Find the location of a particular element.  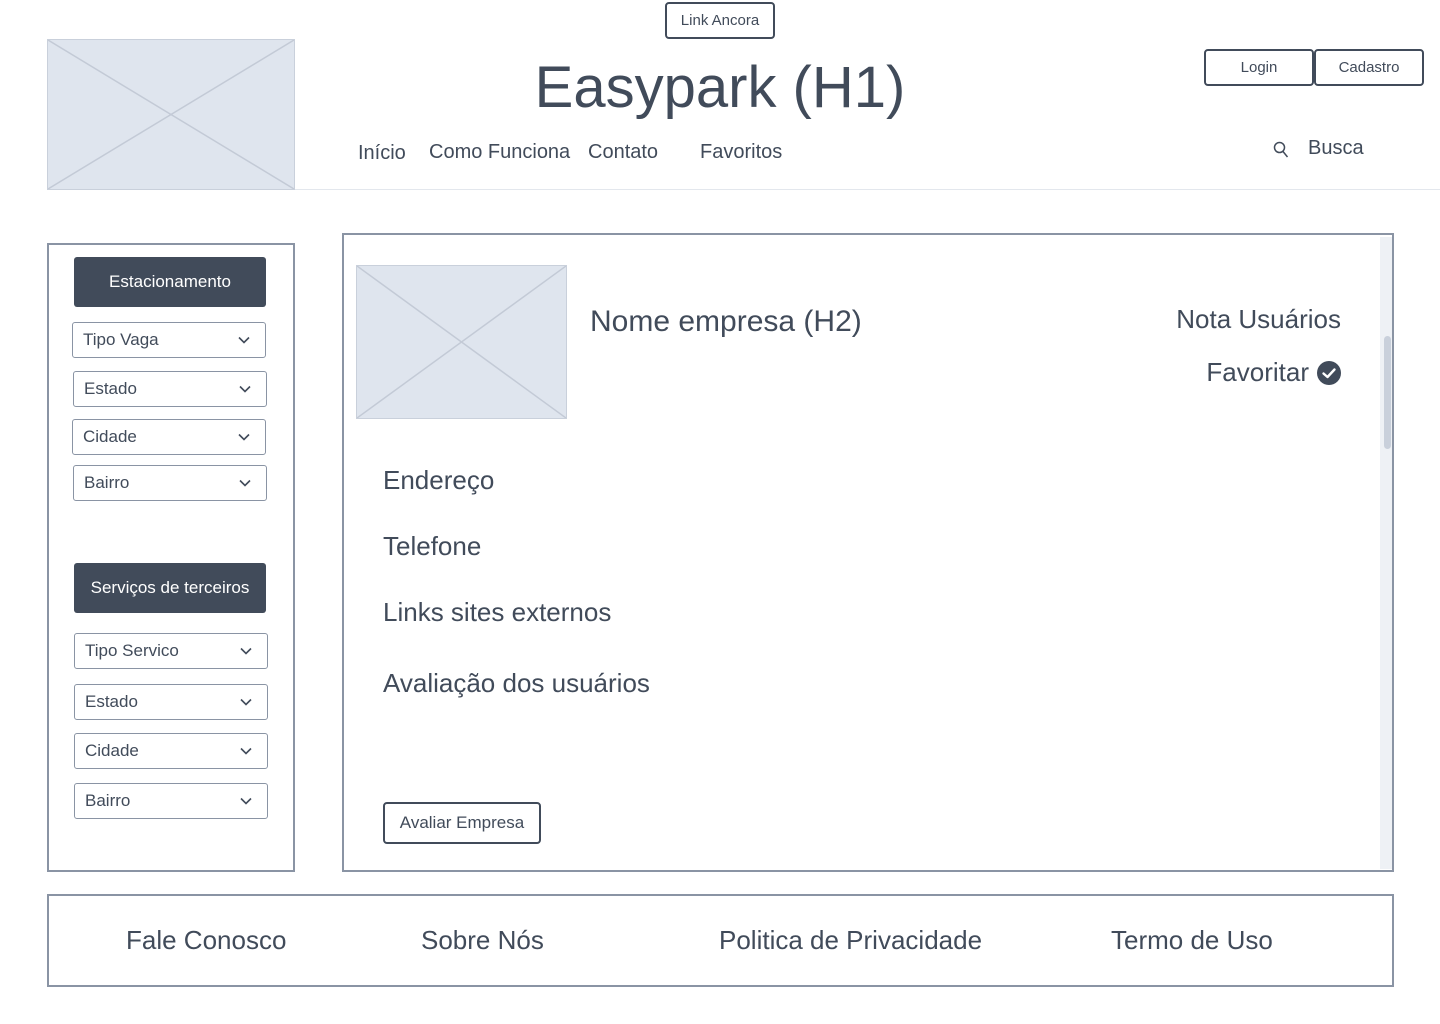

service-city-select: Cidade is located at coordinates (171, 751).